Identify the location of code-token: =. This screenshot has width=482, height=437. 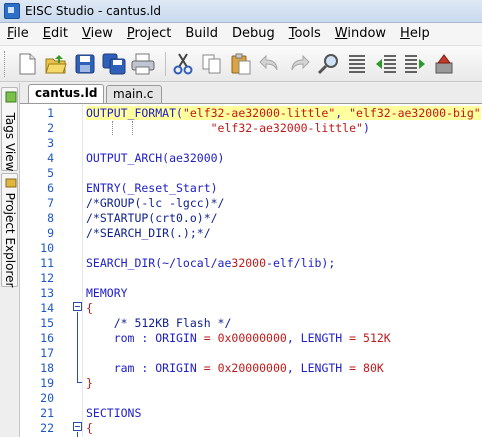
(207, 338).